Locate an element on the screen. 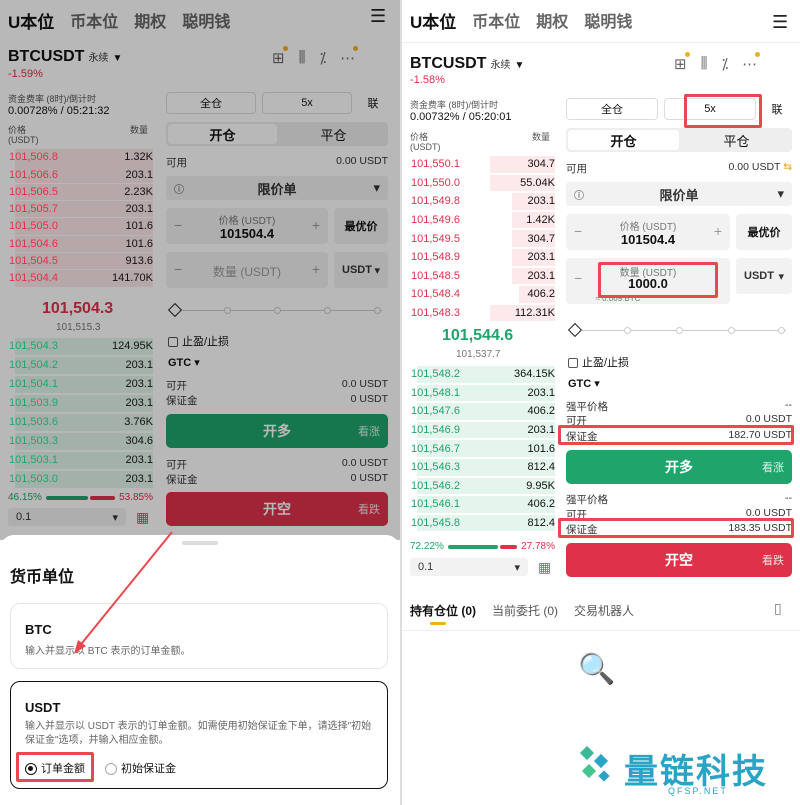 This screenshot has width=800, height=805. leverage-button: 5x is located at coordinates (710, 109).